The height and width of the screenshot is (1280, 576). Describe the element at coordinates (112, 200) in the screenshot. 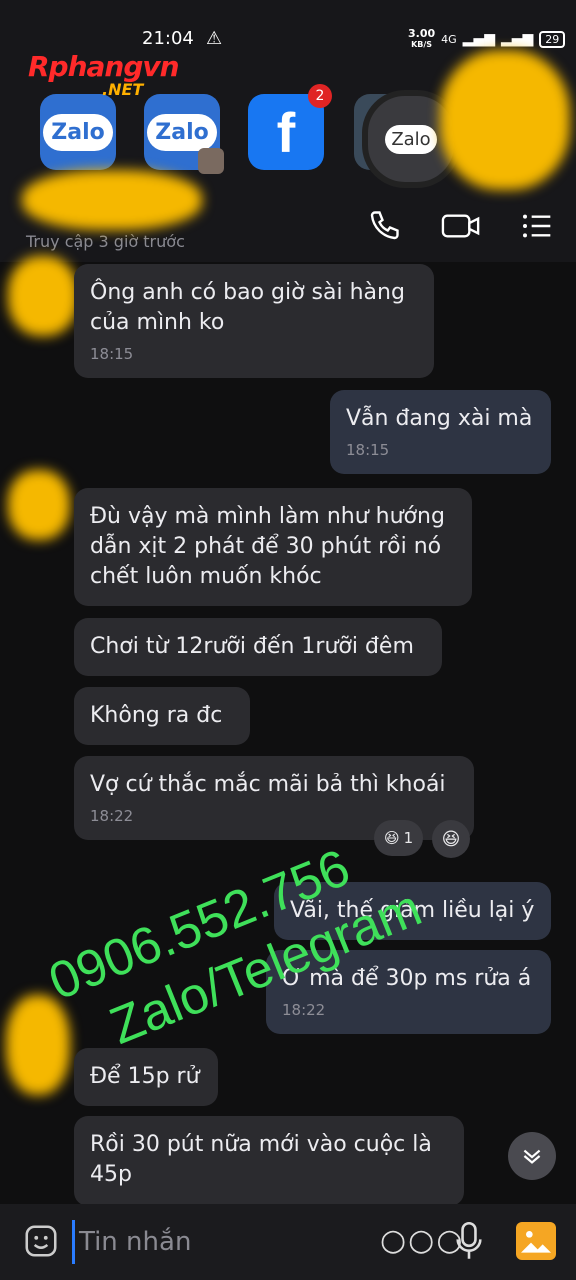

I see `privacy-blur` at that location.